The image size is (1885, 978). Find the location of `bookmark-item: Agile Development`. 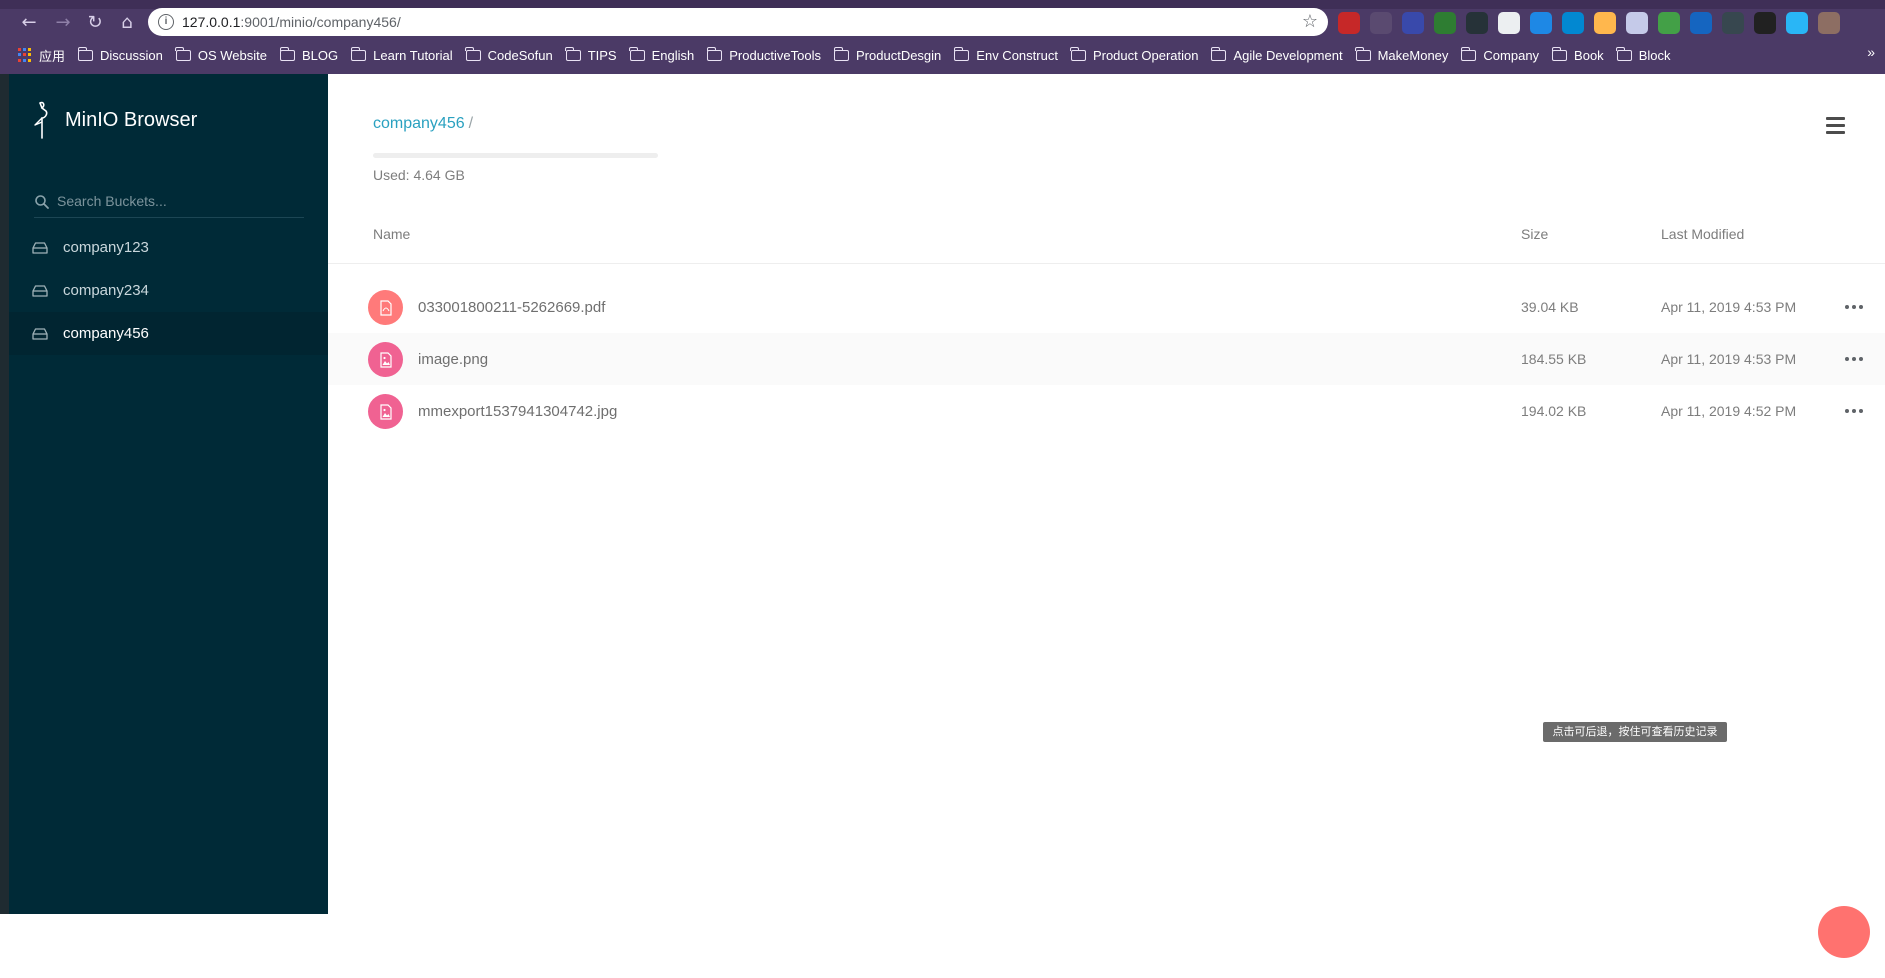

bookmark-item: Agile Development is located at coordinates (1276, 54).